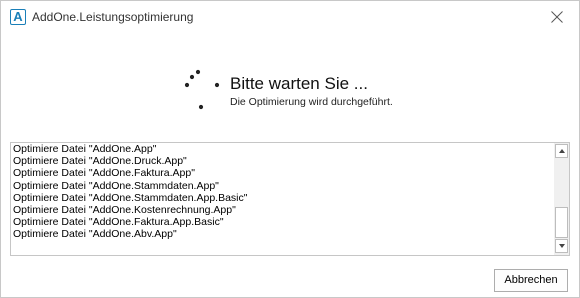 This screenshot has width=580, height=298. What do you see at coordinates (561, 222) in the screenshot?
I see `scroll-thumb` at bounding box center [561, 222].